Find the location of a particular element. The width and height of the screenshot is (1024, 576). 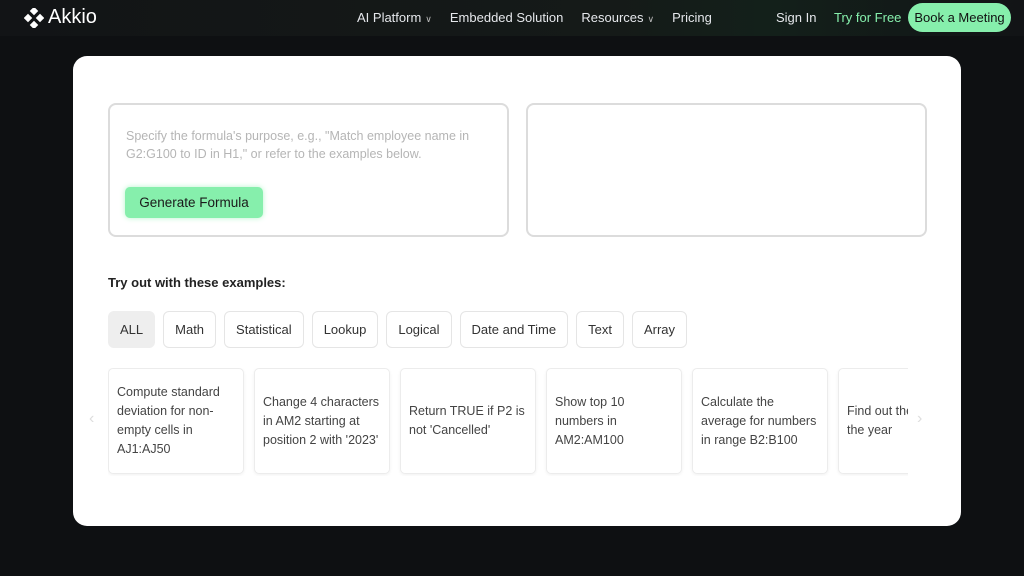

tab-statistical: Statistical is located at coordinates (264, 329).